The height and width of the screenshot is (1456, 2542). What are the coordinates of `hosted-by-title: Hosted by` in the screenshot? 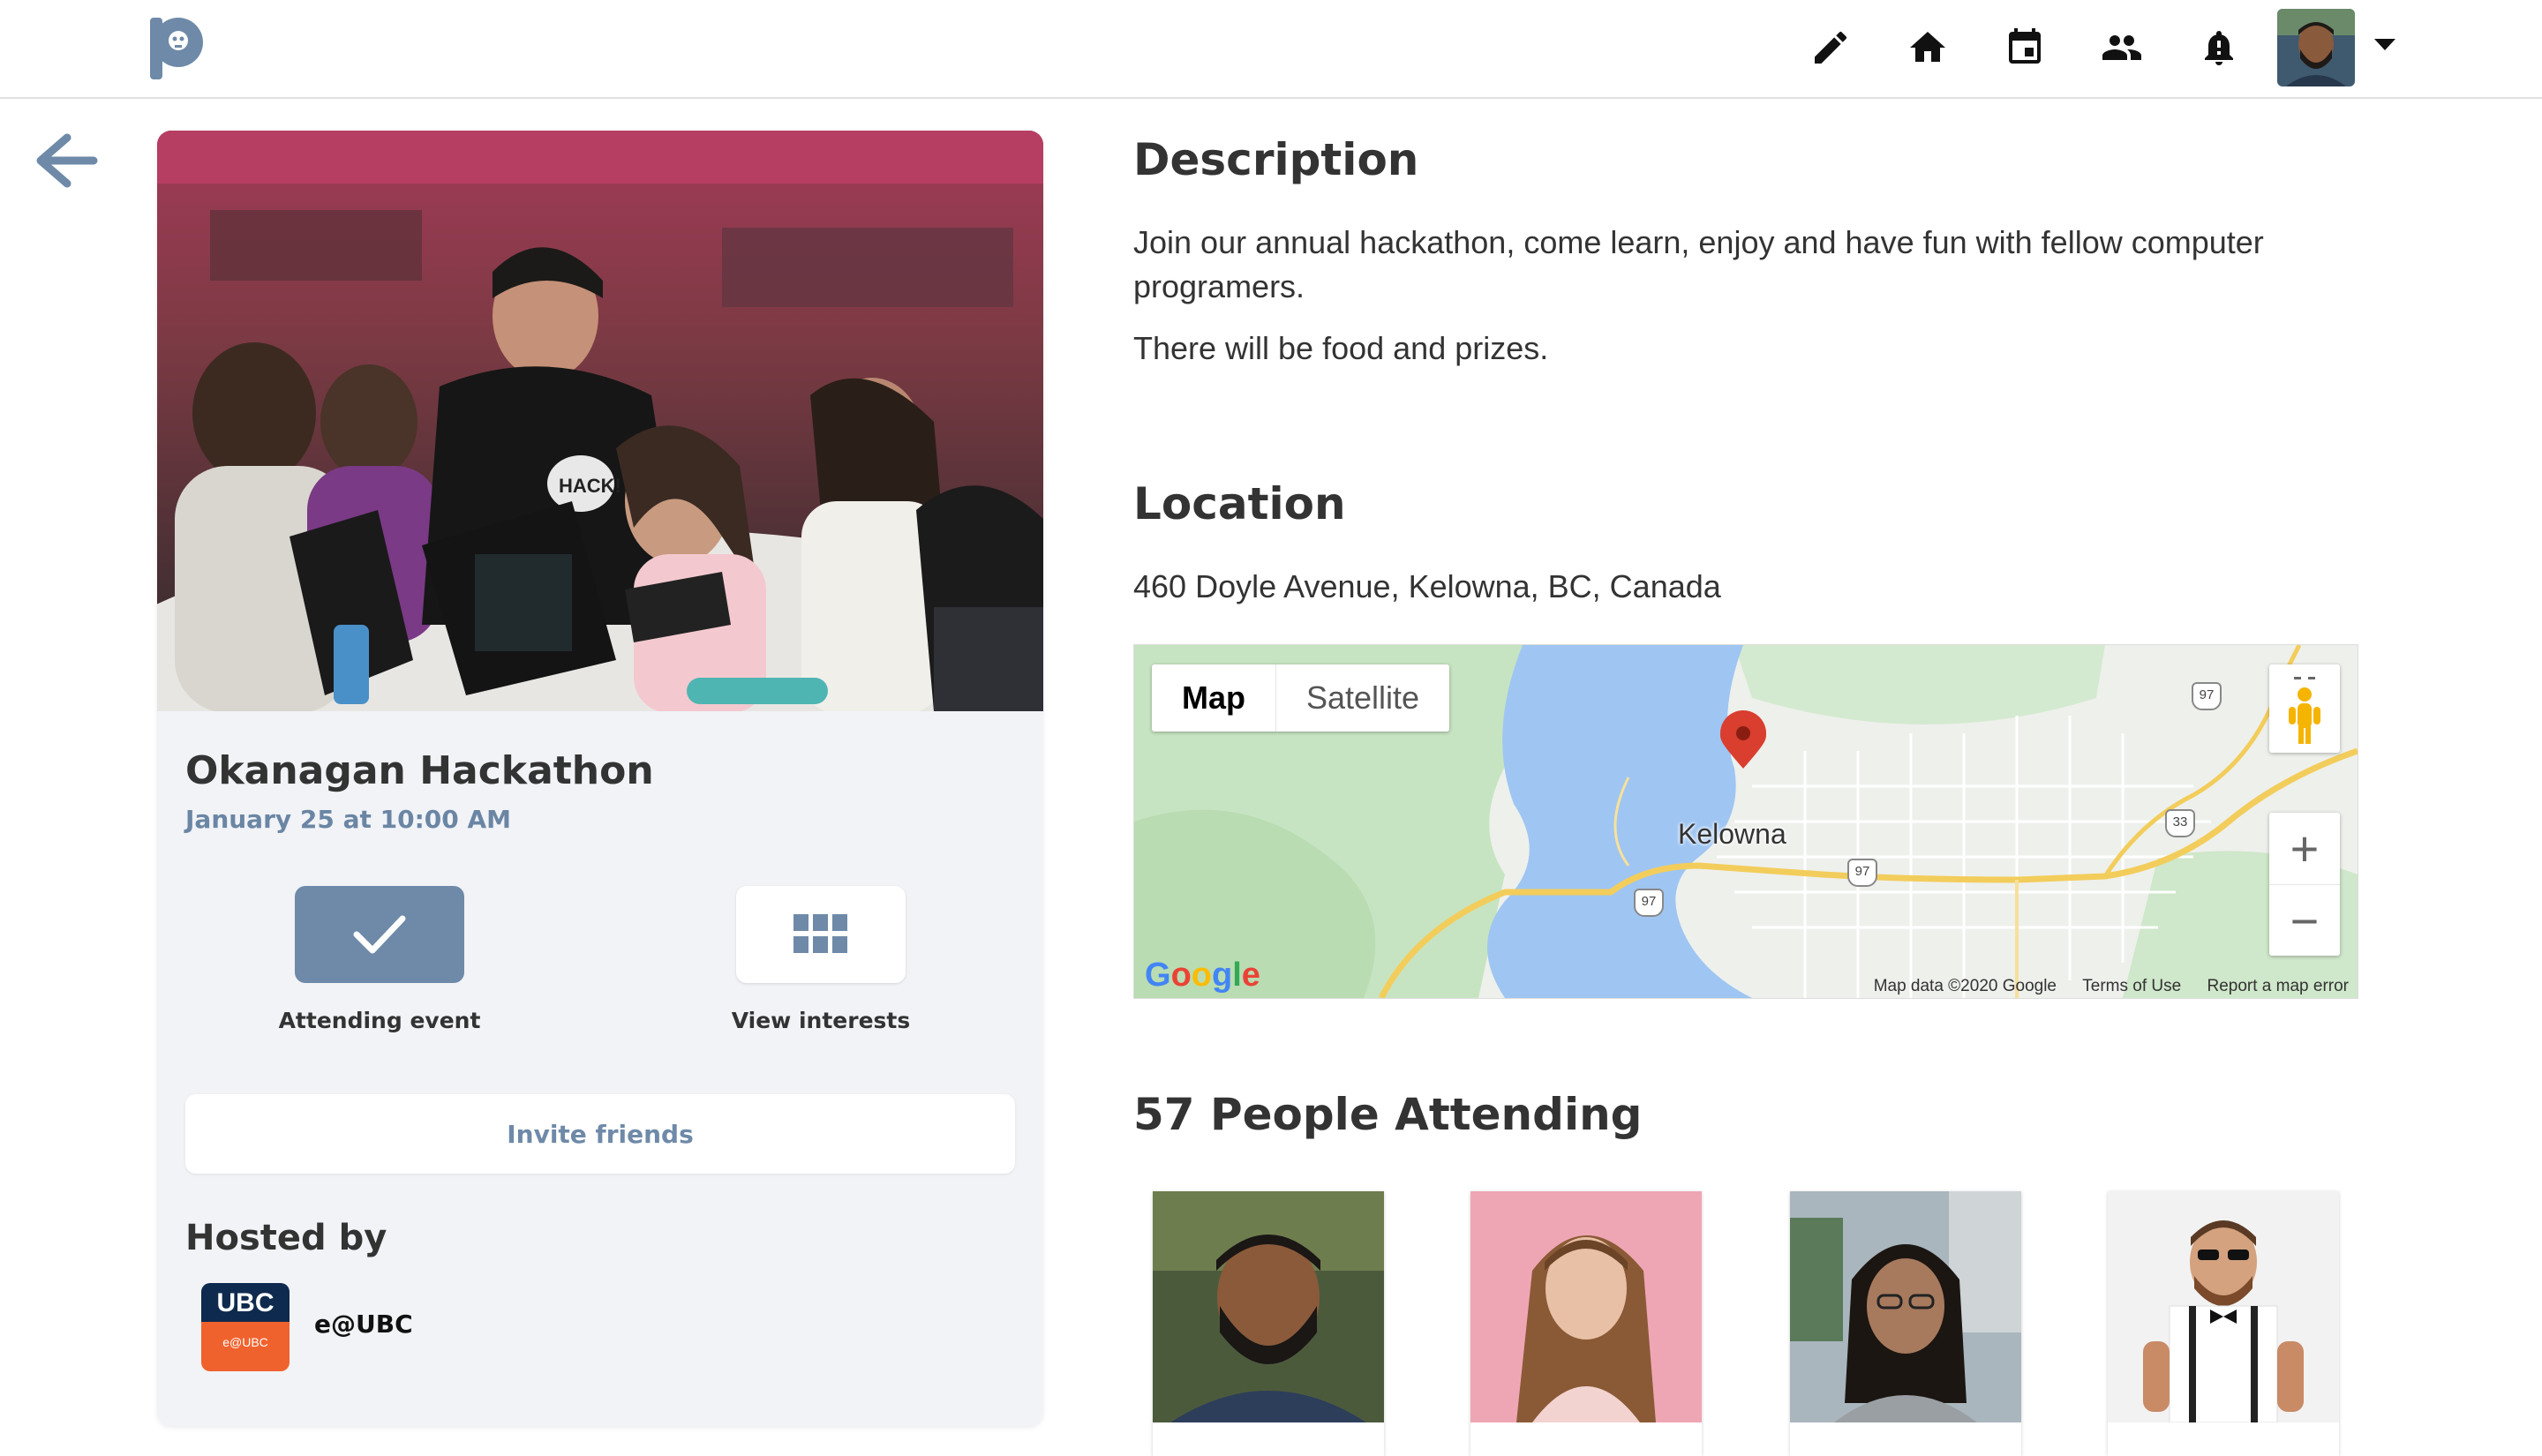 It's located at (286, 1238).